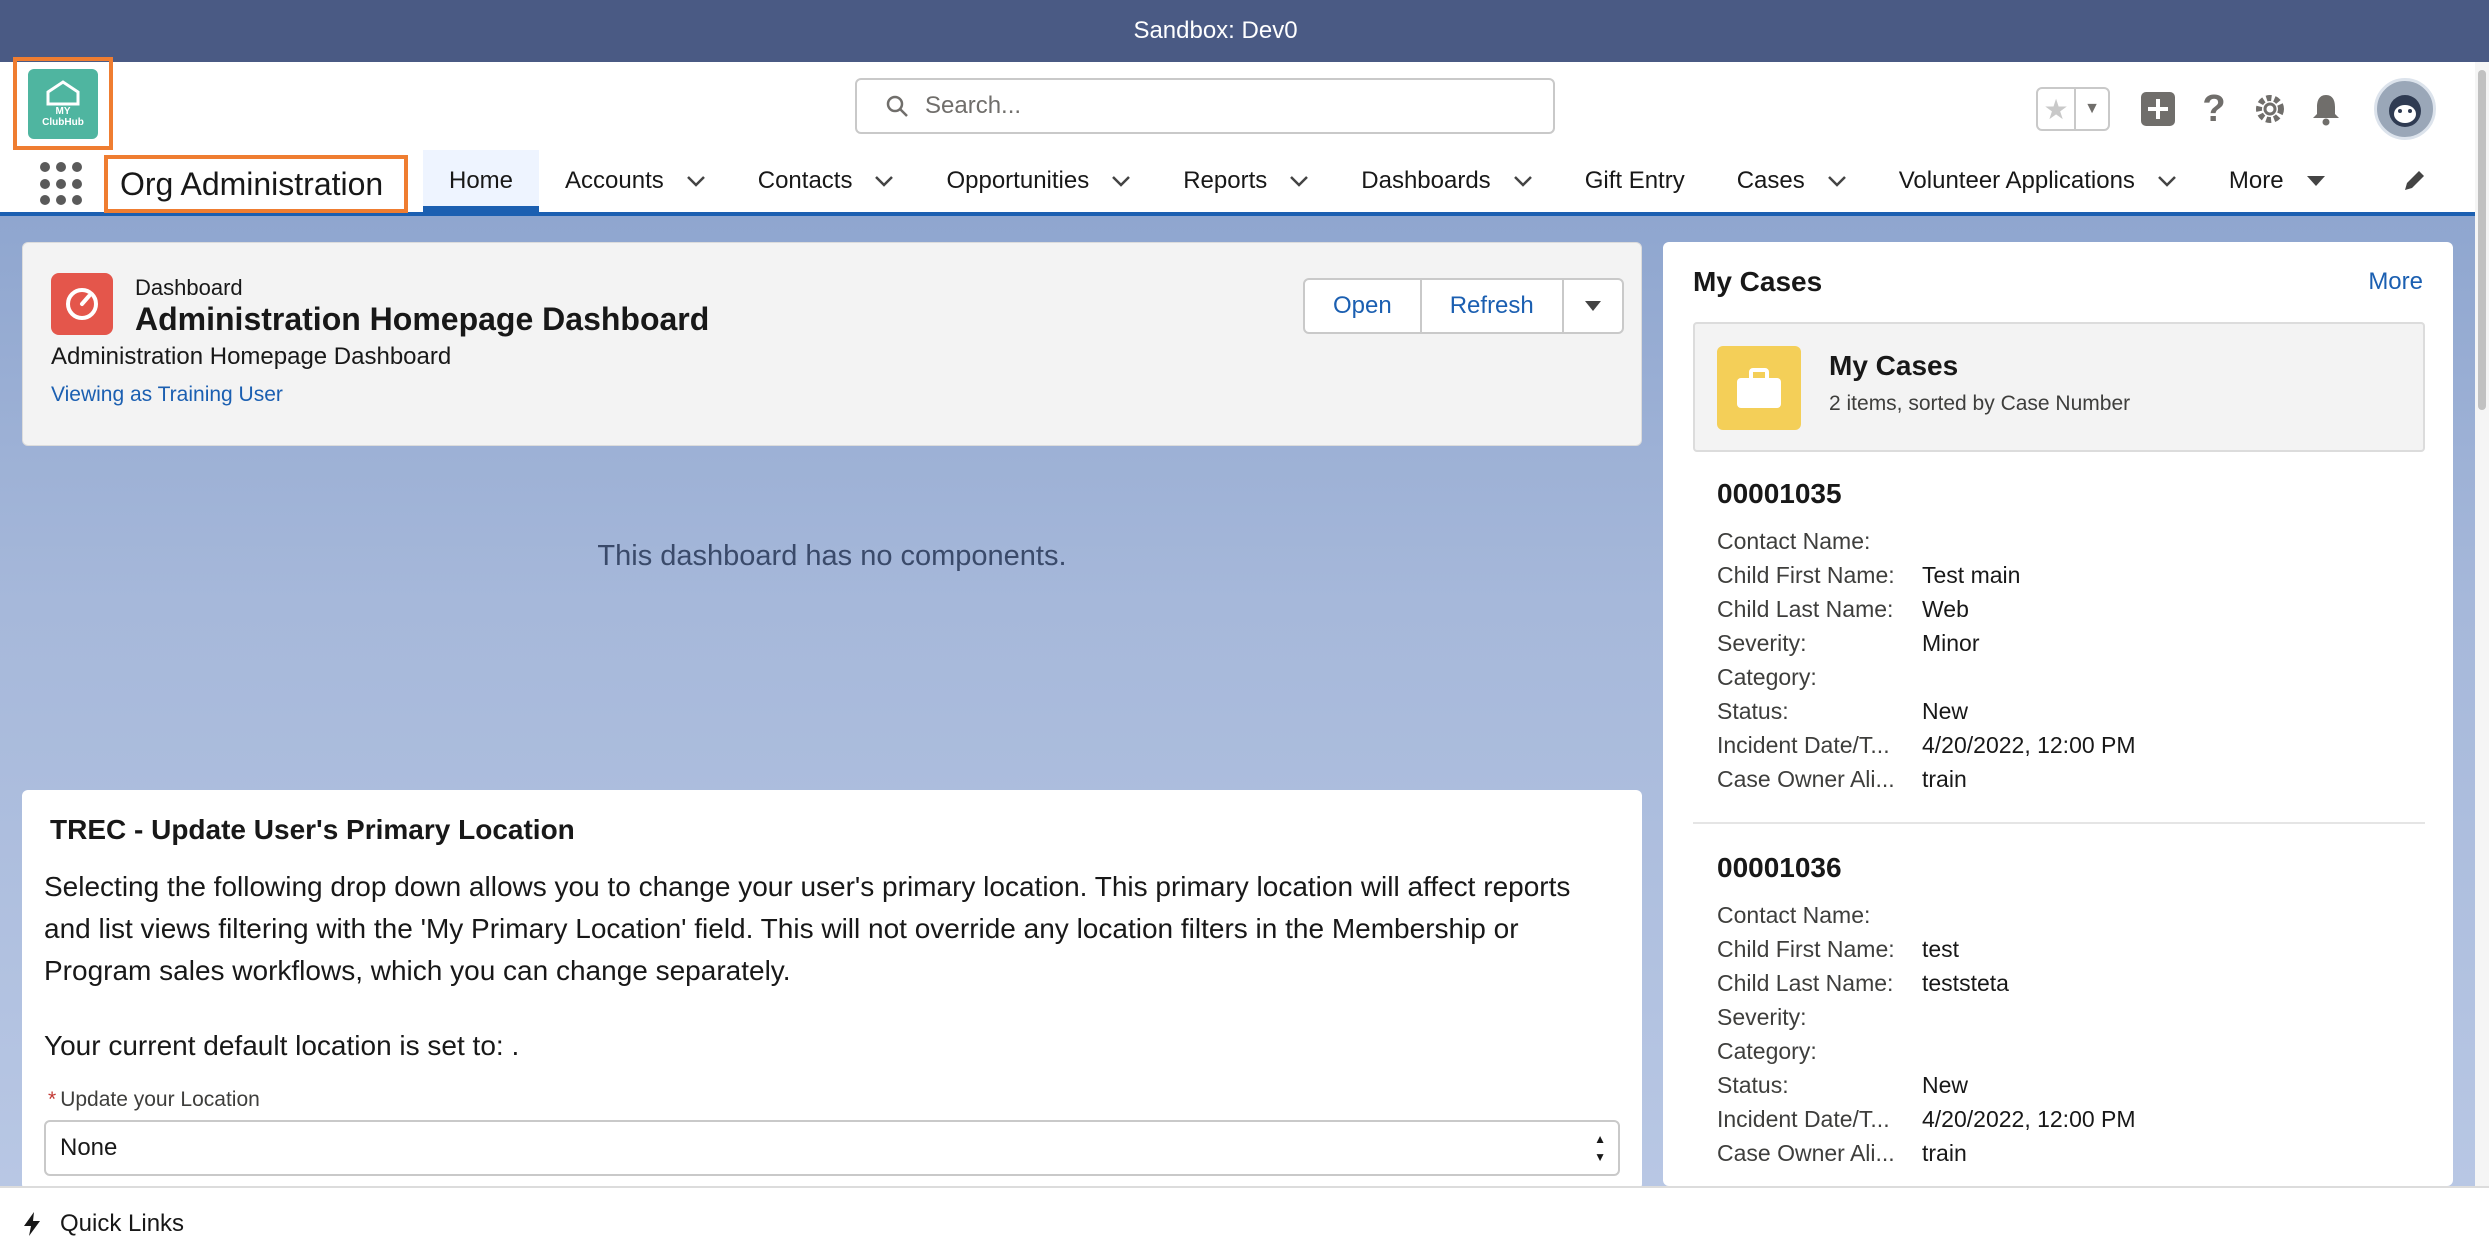 Image resolution: width=2489 pixels, height=1259 pixels. Describe the element at coordinates (1805, 609) in the screenshot. I see `case-field-label: Child Last Name:` at that location.